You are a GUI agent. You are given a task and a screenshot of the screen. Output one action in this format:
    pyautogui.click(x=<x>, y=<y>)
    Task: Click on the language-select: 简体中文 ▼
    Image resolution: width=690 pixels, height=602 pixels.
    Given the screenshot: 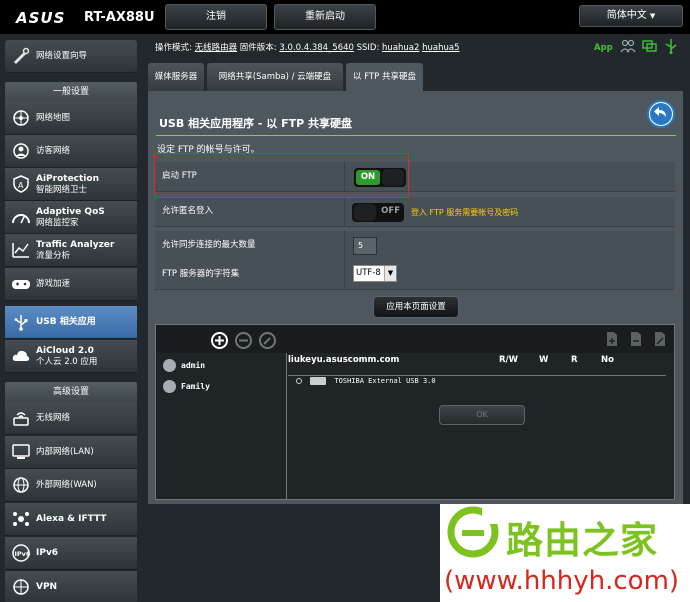 What is the action you would take?
    pyautogui.click(x=631, y=16)
    